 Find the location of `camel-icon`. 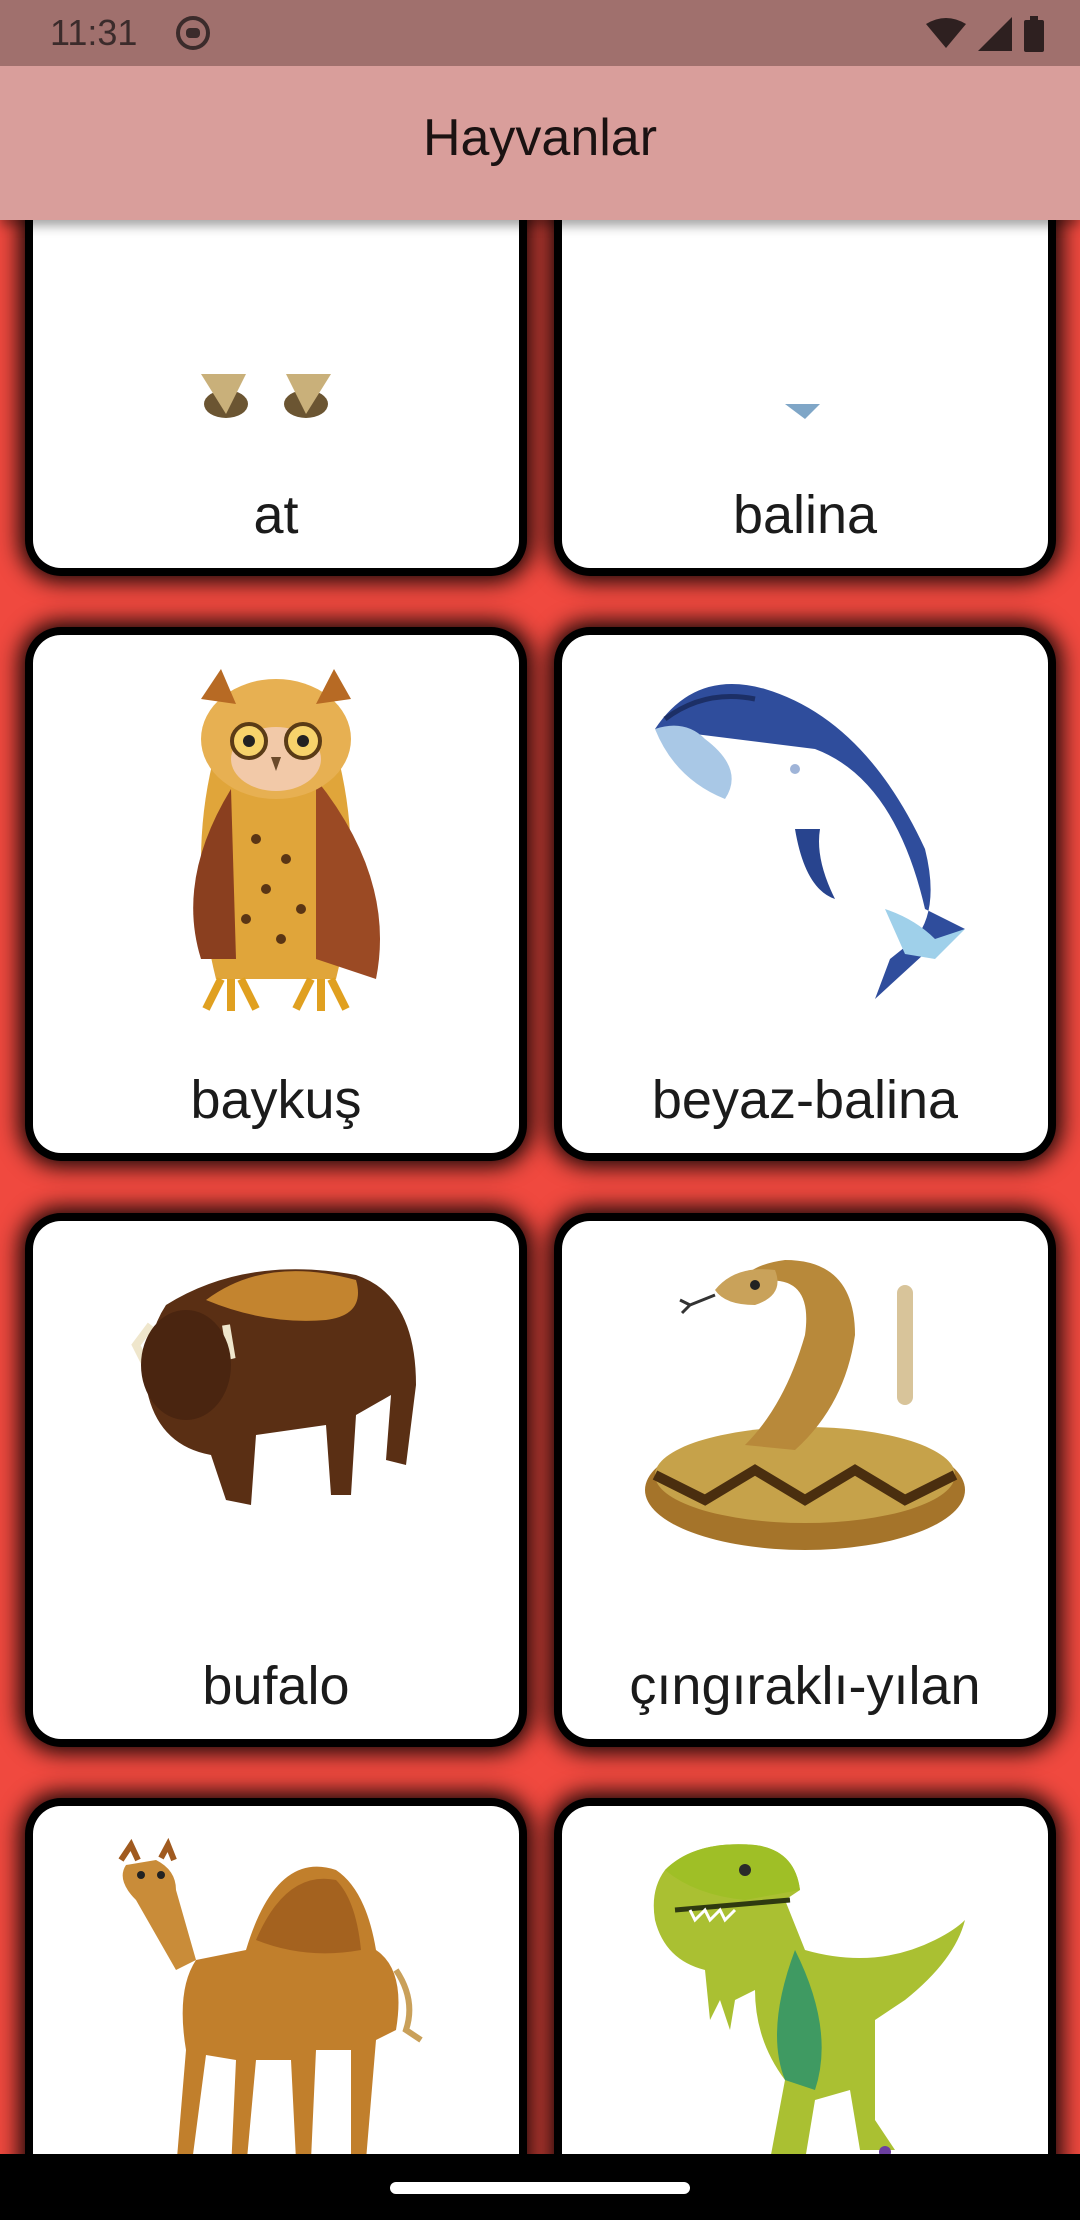

camel-icon is located at coordinates (270, 1995).